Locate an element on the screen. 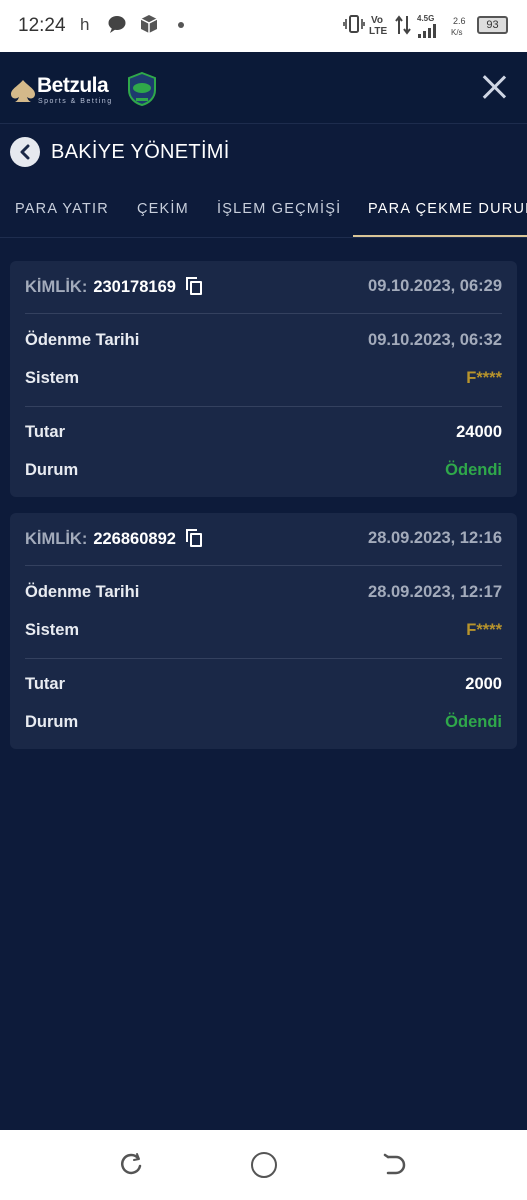 Image resolution: width=527 pixels, height=1200 pixels. recent-apps-button is located at coordinates (131, 1165).